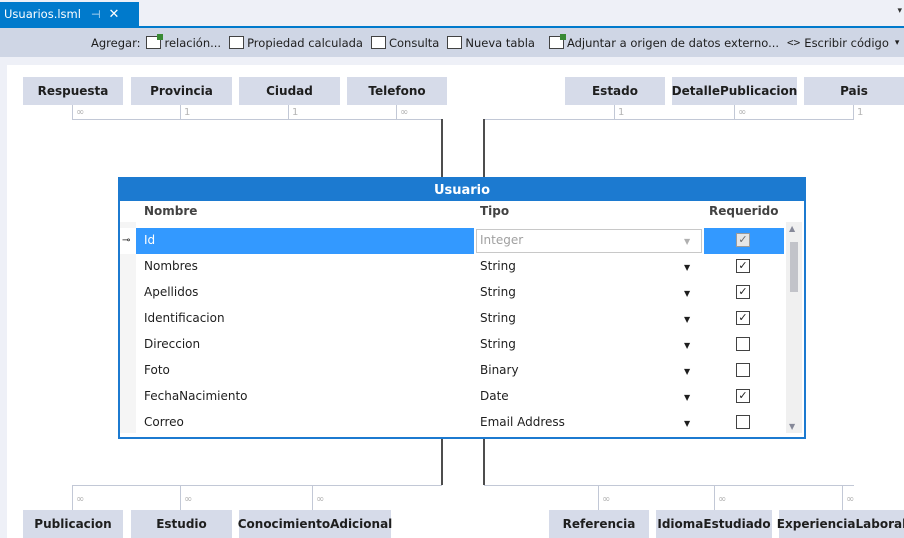  What do you see at coordinates (397, 91) in the screenshot?
I see `entity-telefono: Telefono` at bounding box center [397, 91].